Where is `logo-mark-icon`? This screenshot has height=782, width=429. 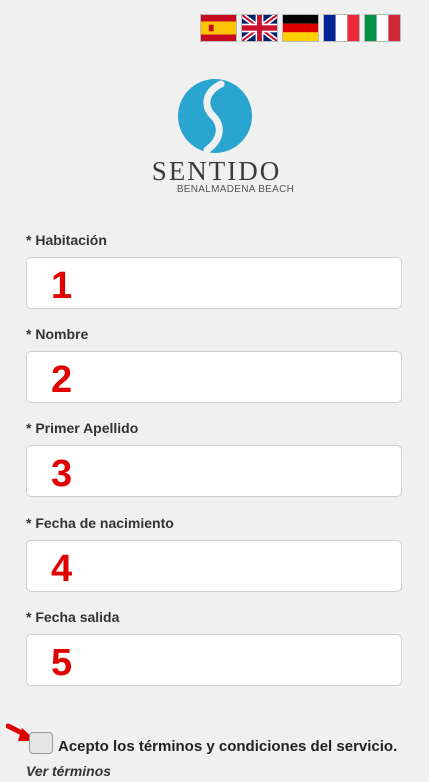
logo-mark-icon is located at coordinates (214, 116).